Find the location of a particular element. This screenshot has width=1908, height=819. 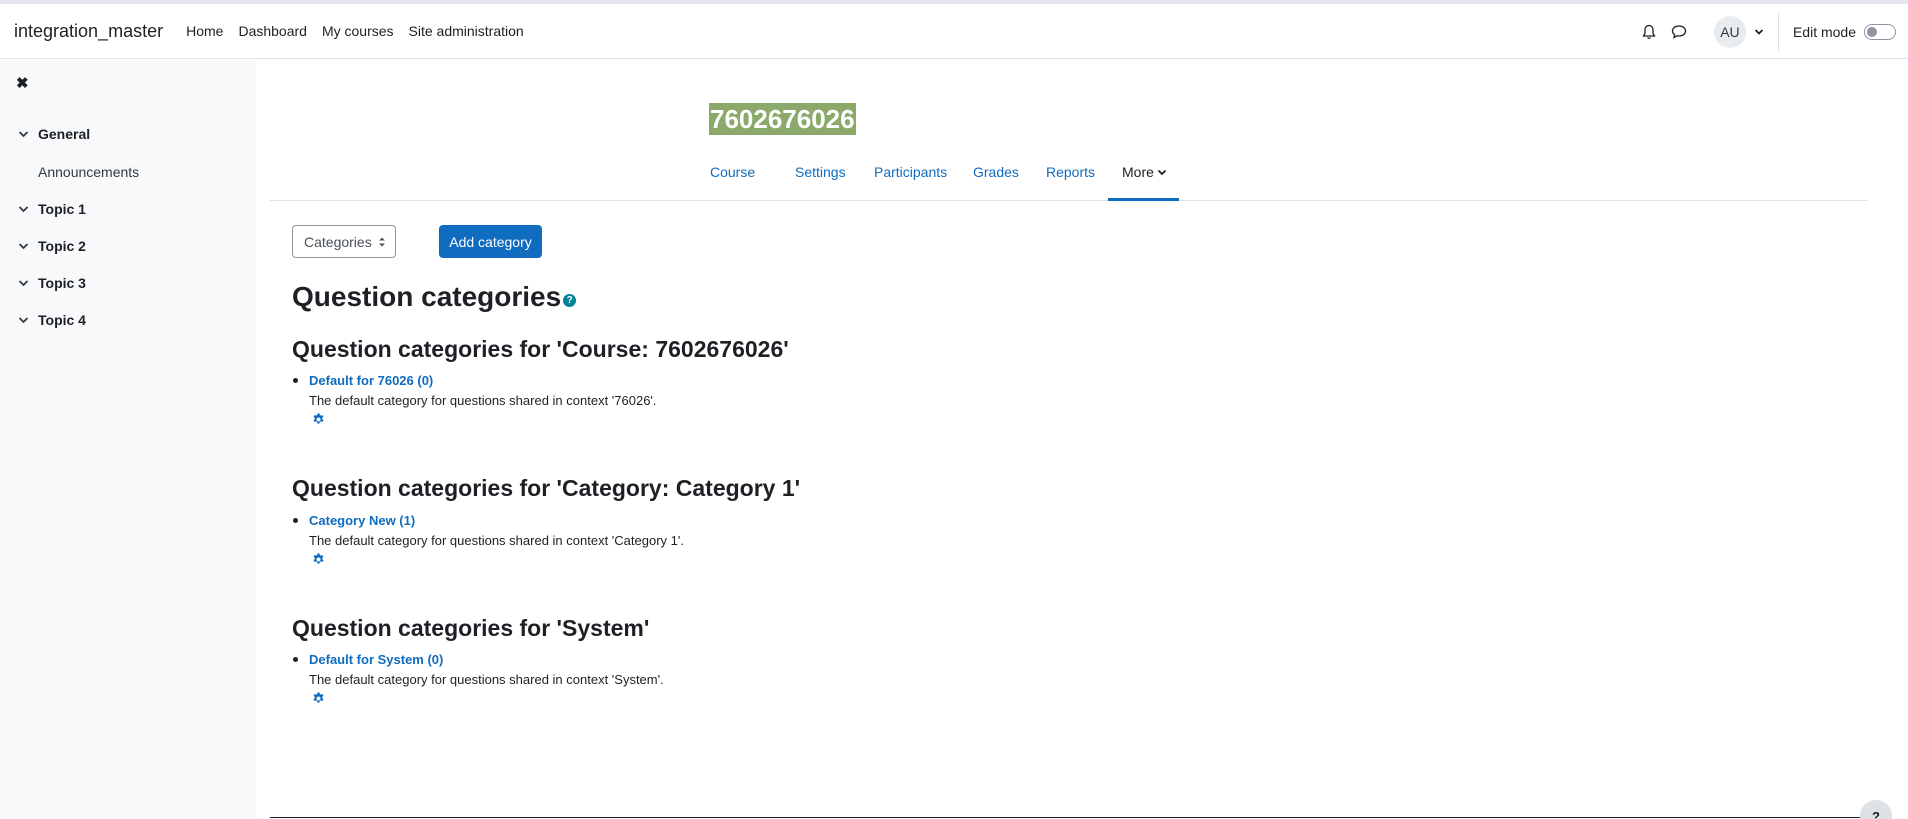

drawer-item-announcements: Announcements is located at coordinates (88, 172).